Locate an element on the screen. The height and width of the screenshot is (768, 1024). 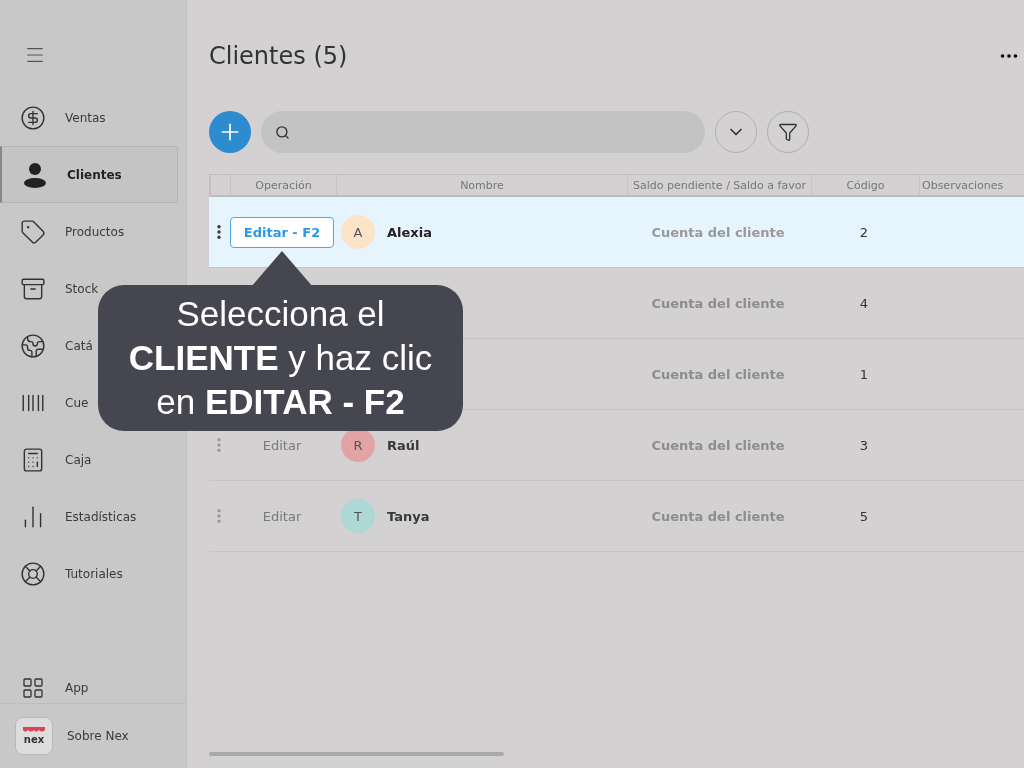
table-cell: 2 is located at coordinates (864, 232).